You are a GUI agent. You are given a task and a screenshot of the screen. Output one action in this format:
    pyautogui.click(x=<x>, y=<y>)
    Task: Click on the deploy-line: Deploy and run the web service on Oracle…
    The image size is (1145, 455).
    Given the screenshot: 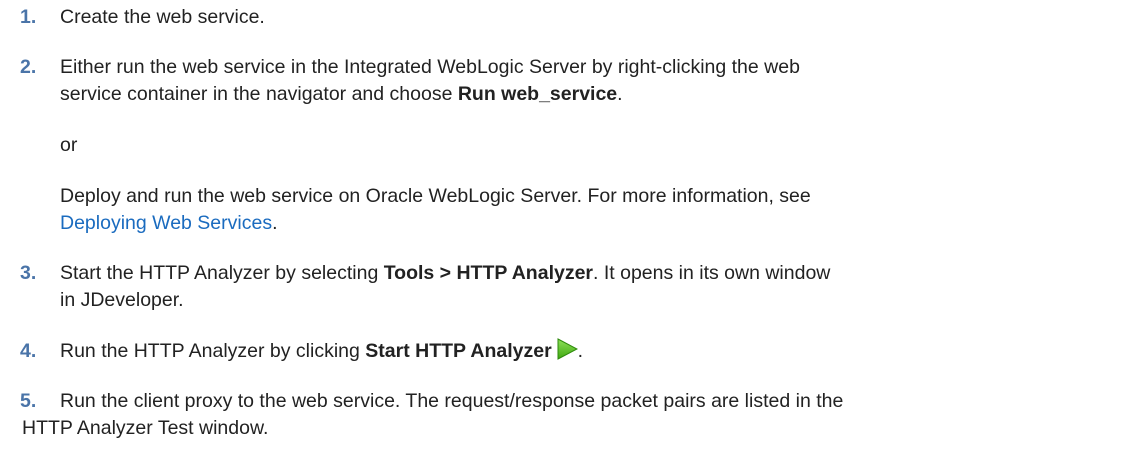 What is the action you would take?
    pyautogui.click(x=435, y=196)
    